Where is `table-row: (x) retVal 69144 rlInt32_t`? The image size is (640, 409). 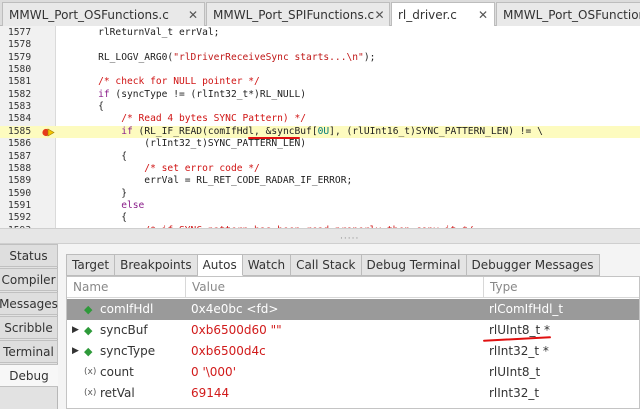 table-row: (x) retVal 69144 rlInt32_t is located at coordinates (353, 393).